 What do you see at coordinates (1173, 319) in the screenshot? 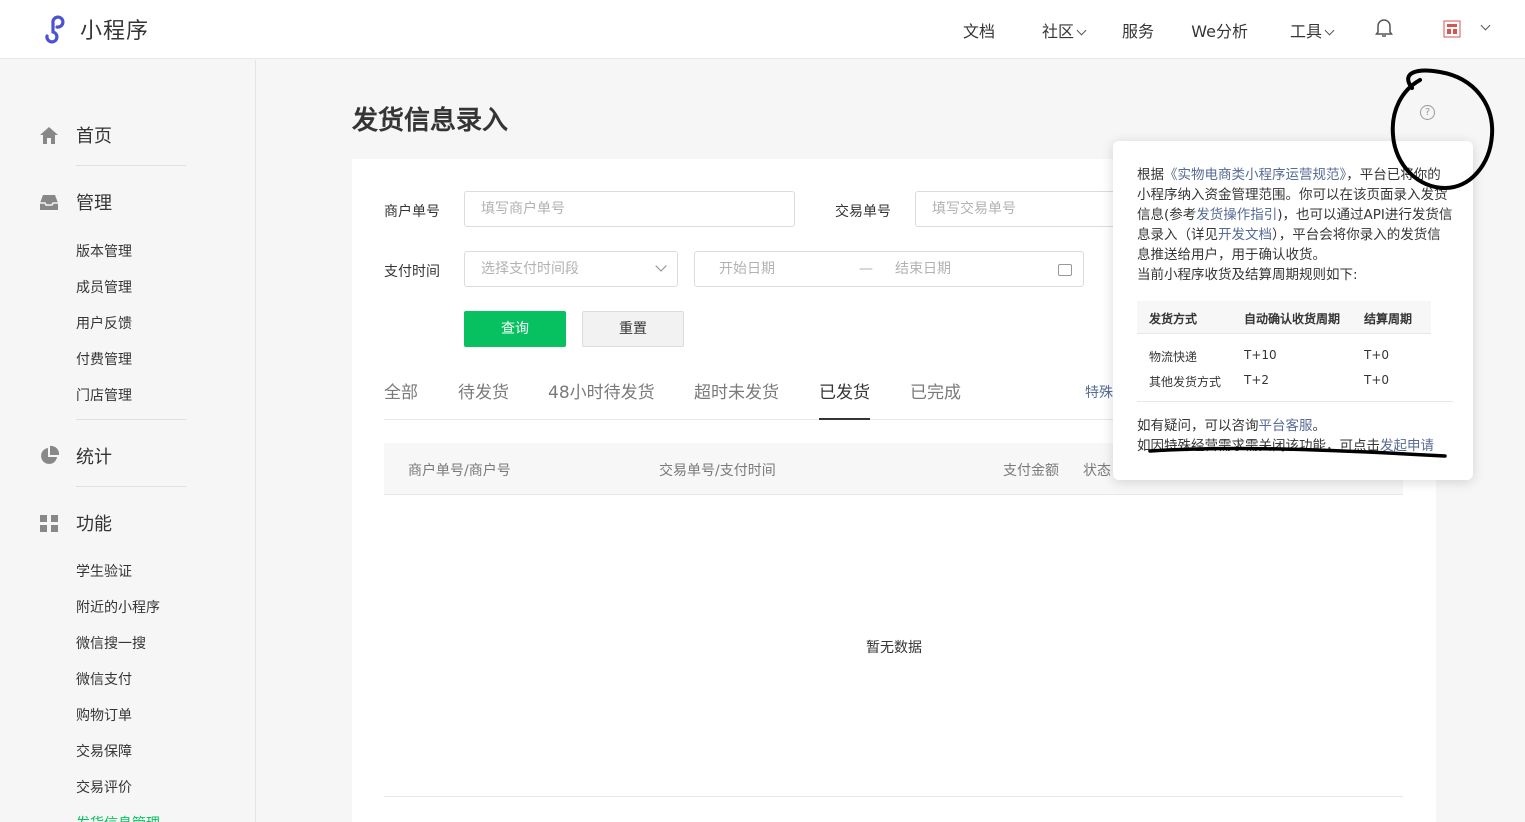
I see `settlement-col-method: 发货方式` at bounding box center [1173, 319].